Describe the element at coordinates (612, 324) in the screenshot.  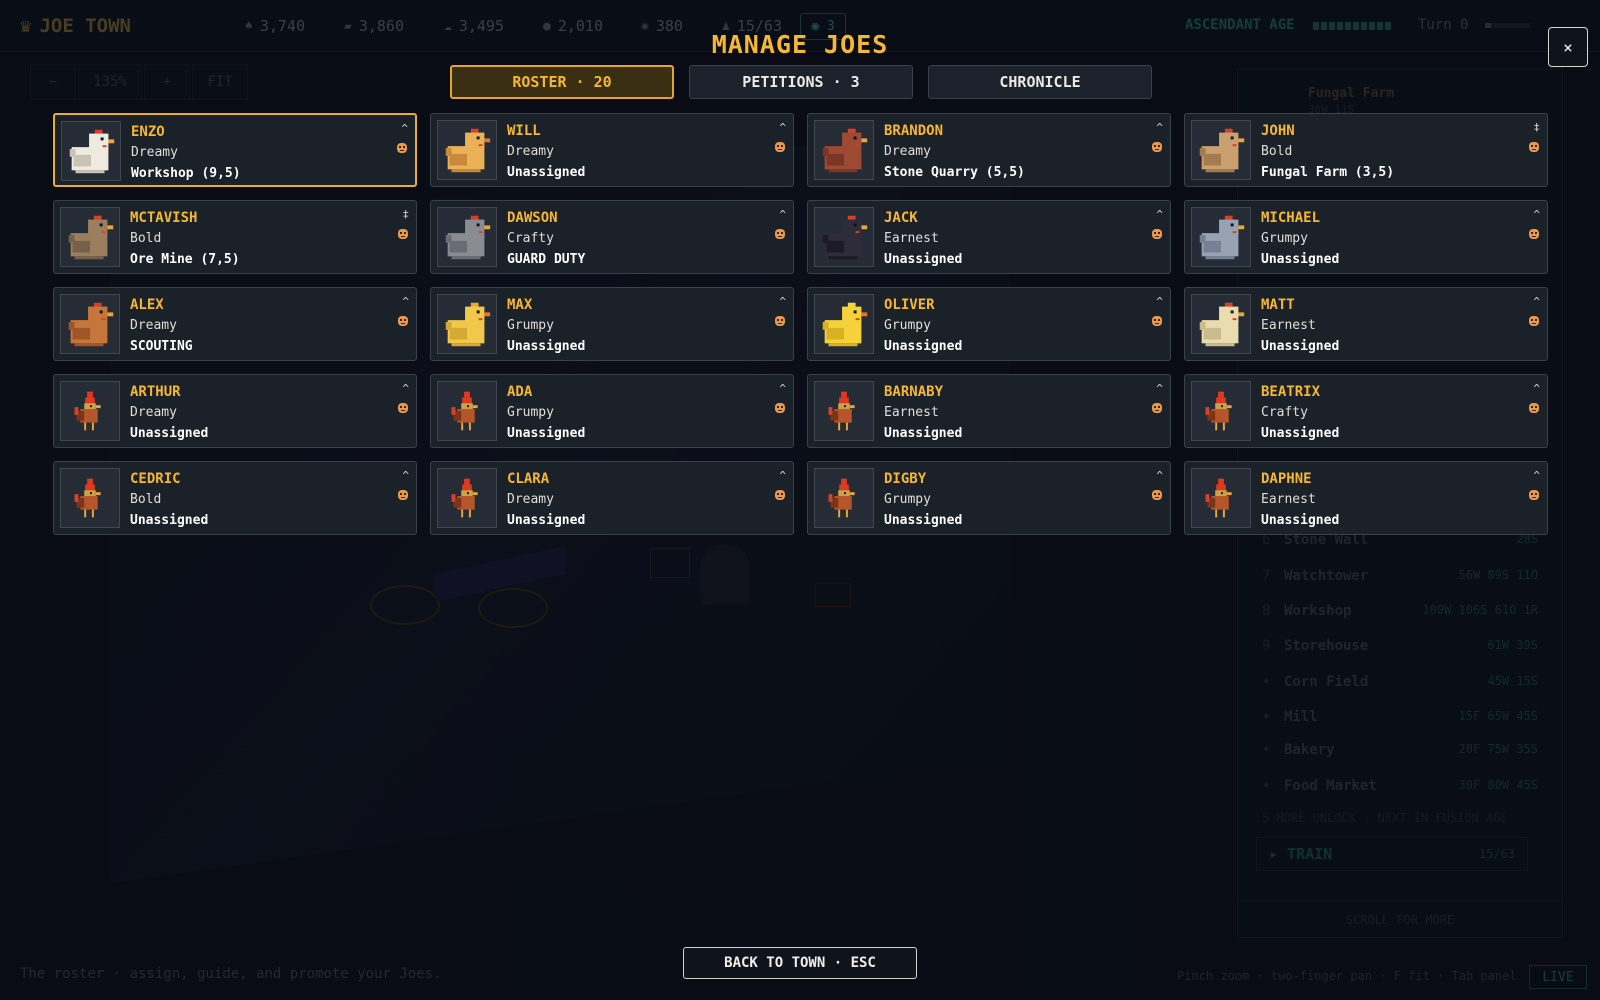
I see `joe-card: MAX Grumpy Unassigned ^` at that location.